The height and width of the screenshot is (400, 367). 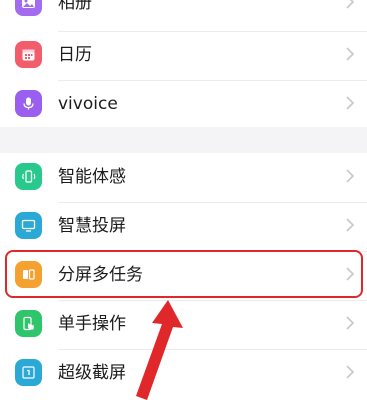 I want to click on settings-item-calendar: 日历, so click(x=183, y=56).